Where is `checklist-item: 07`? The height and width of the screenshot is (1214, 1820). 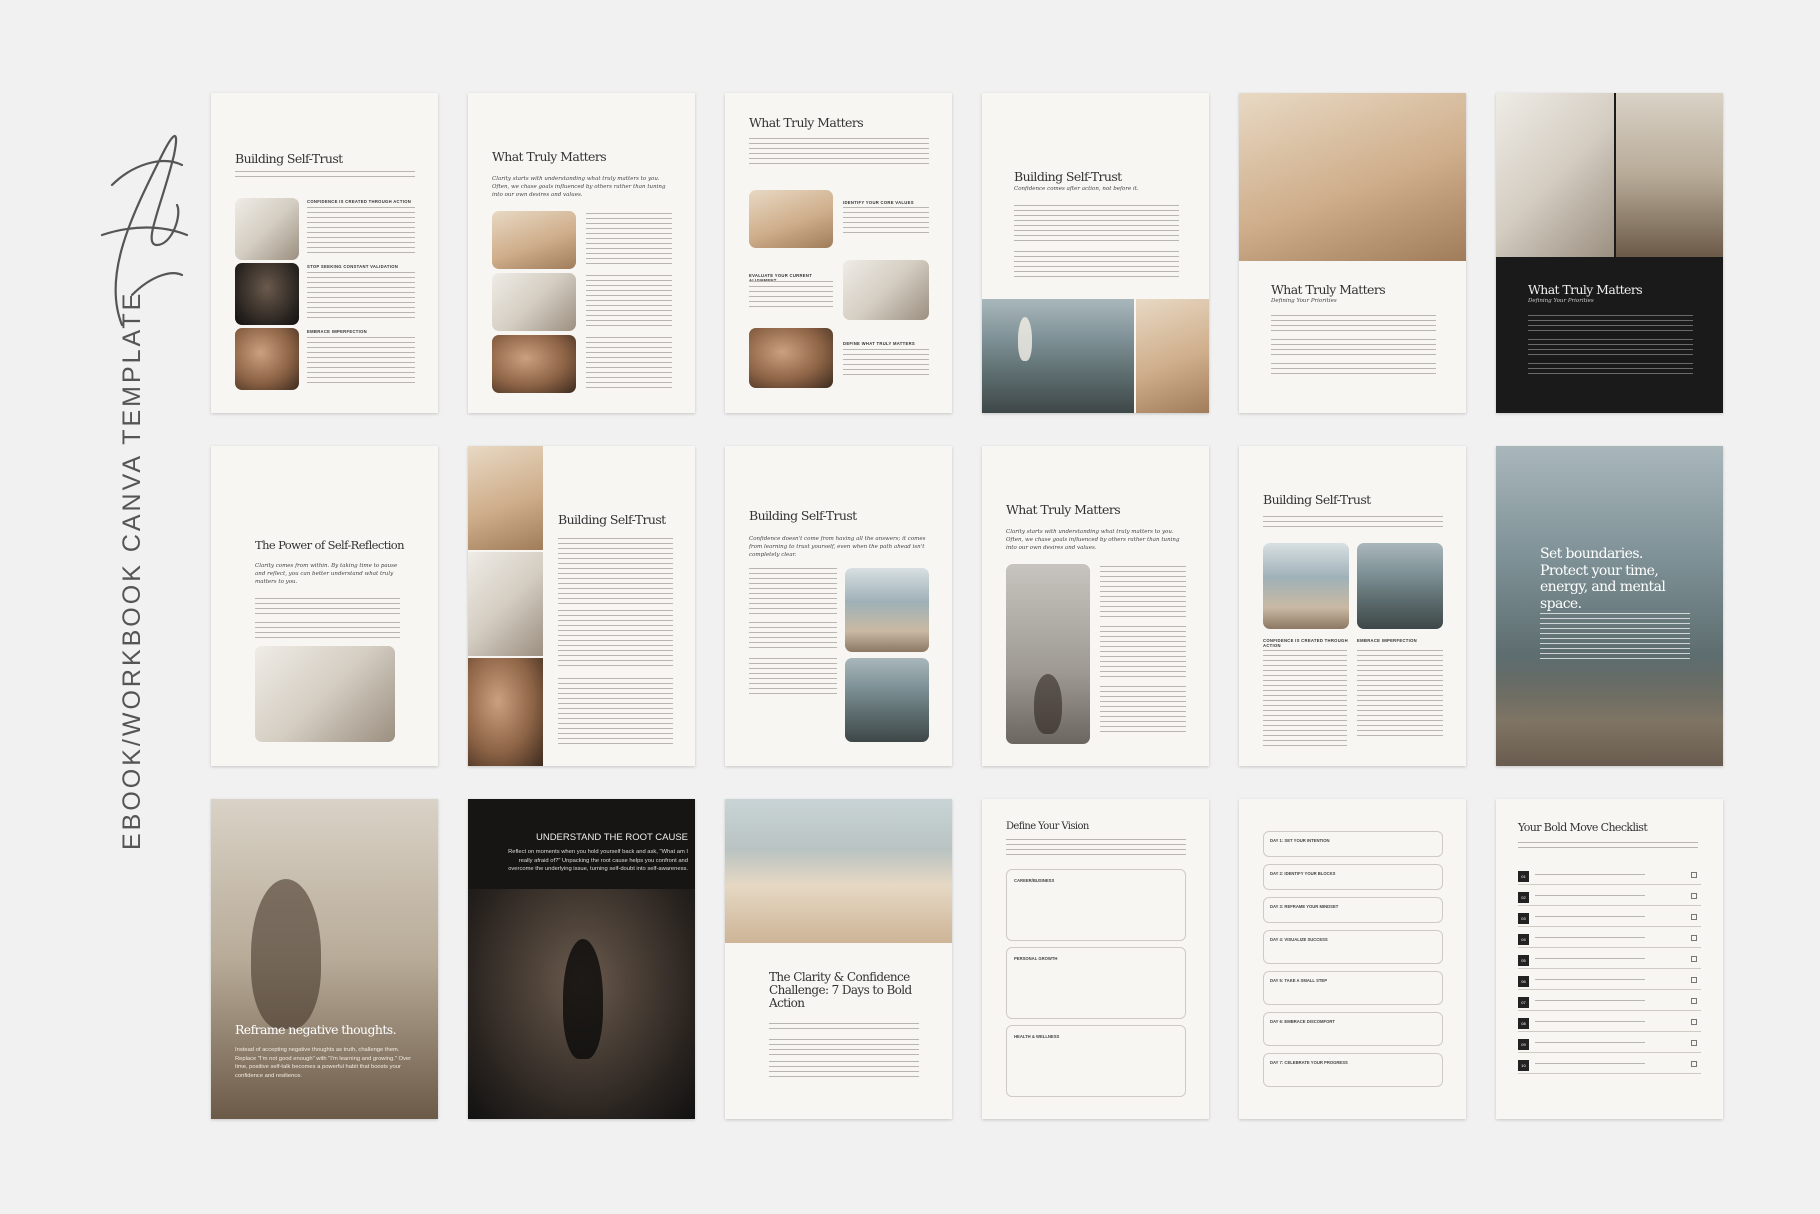
checklist-item: 07 is located at coordinates (1609, 1002).